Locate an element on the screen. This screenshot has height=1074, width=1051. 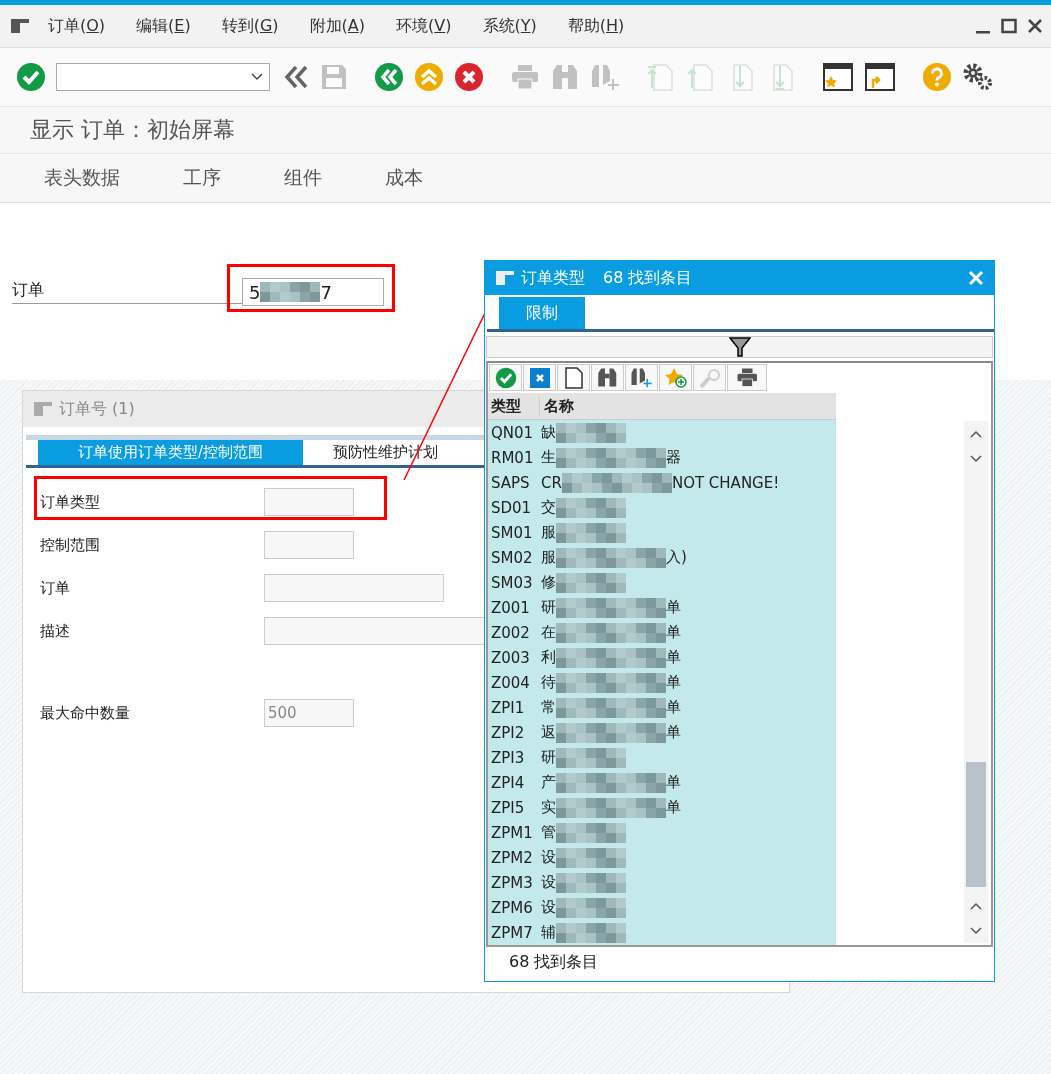
toolbar-button: 工序 is located at coordinates (202, 178).